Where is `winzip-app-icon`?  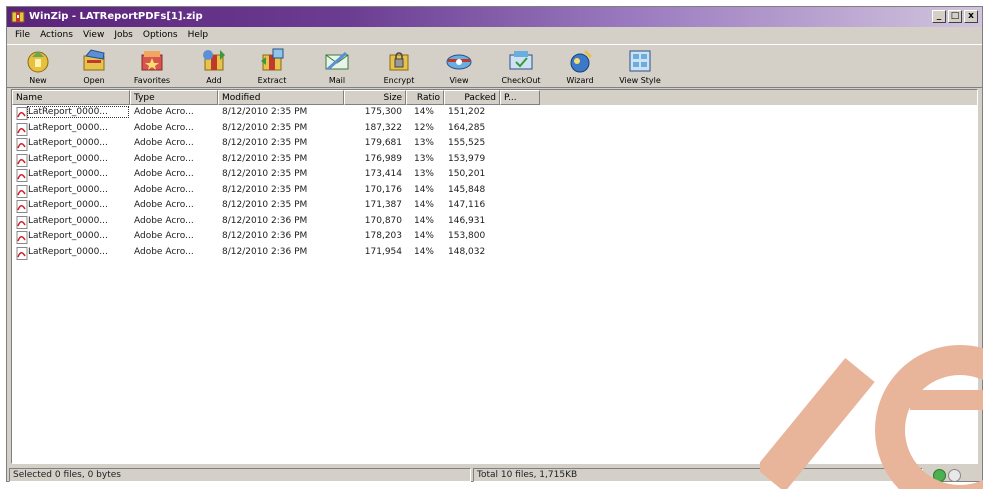 winzip-app-icon is located at coordinates (18, 17).